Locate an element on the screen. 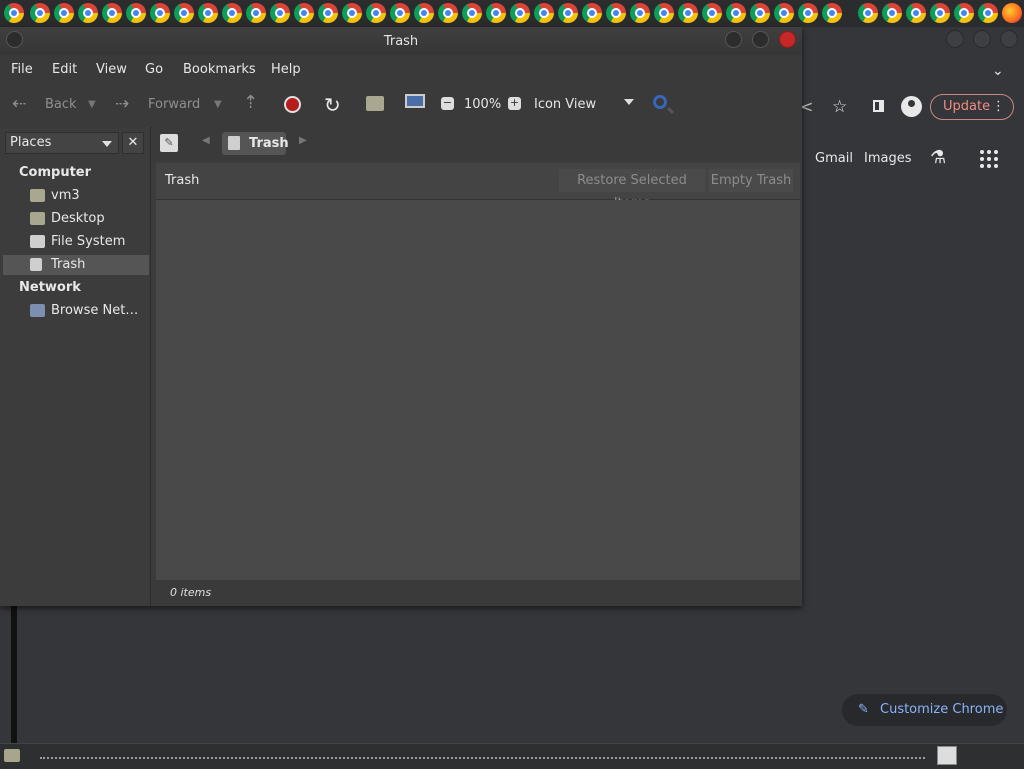 Image resolution: width=1024 pixels, height=769 pixels. menu-go: Go is located at coordinates (154, 69).